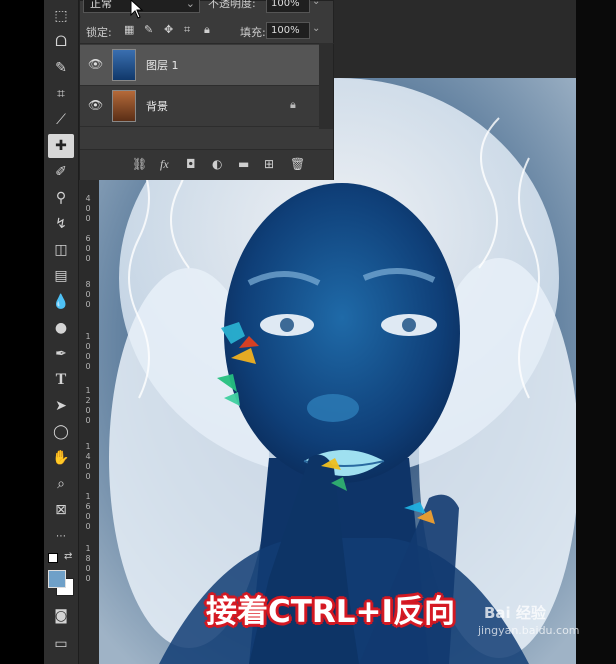  I want to click on lock-position-icon: ✥, so click(168, 29).